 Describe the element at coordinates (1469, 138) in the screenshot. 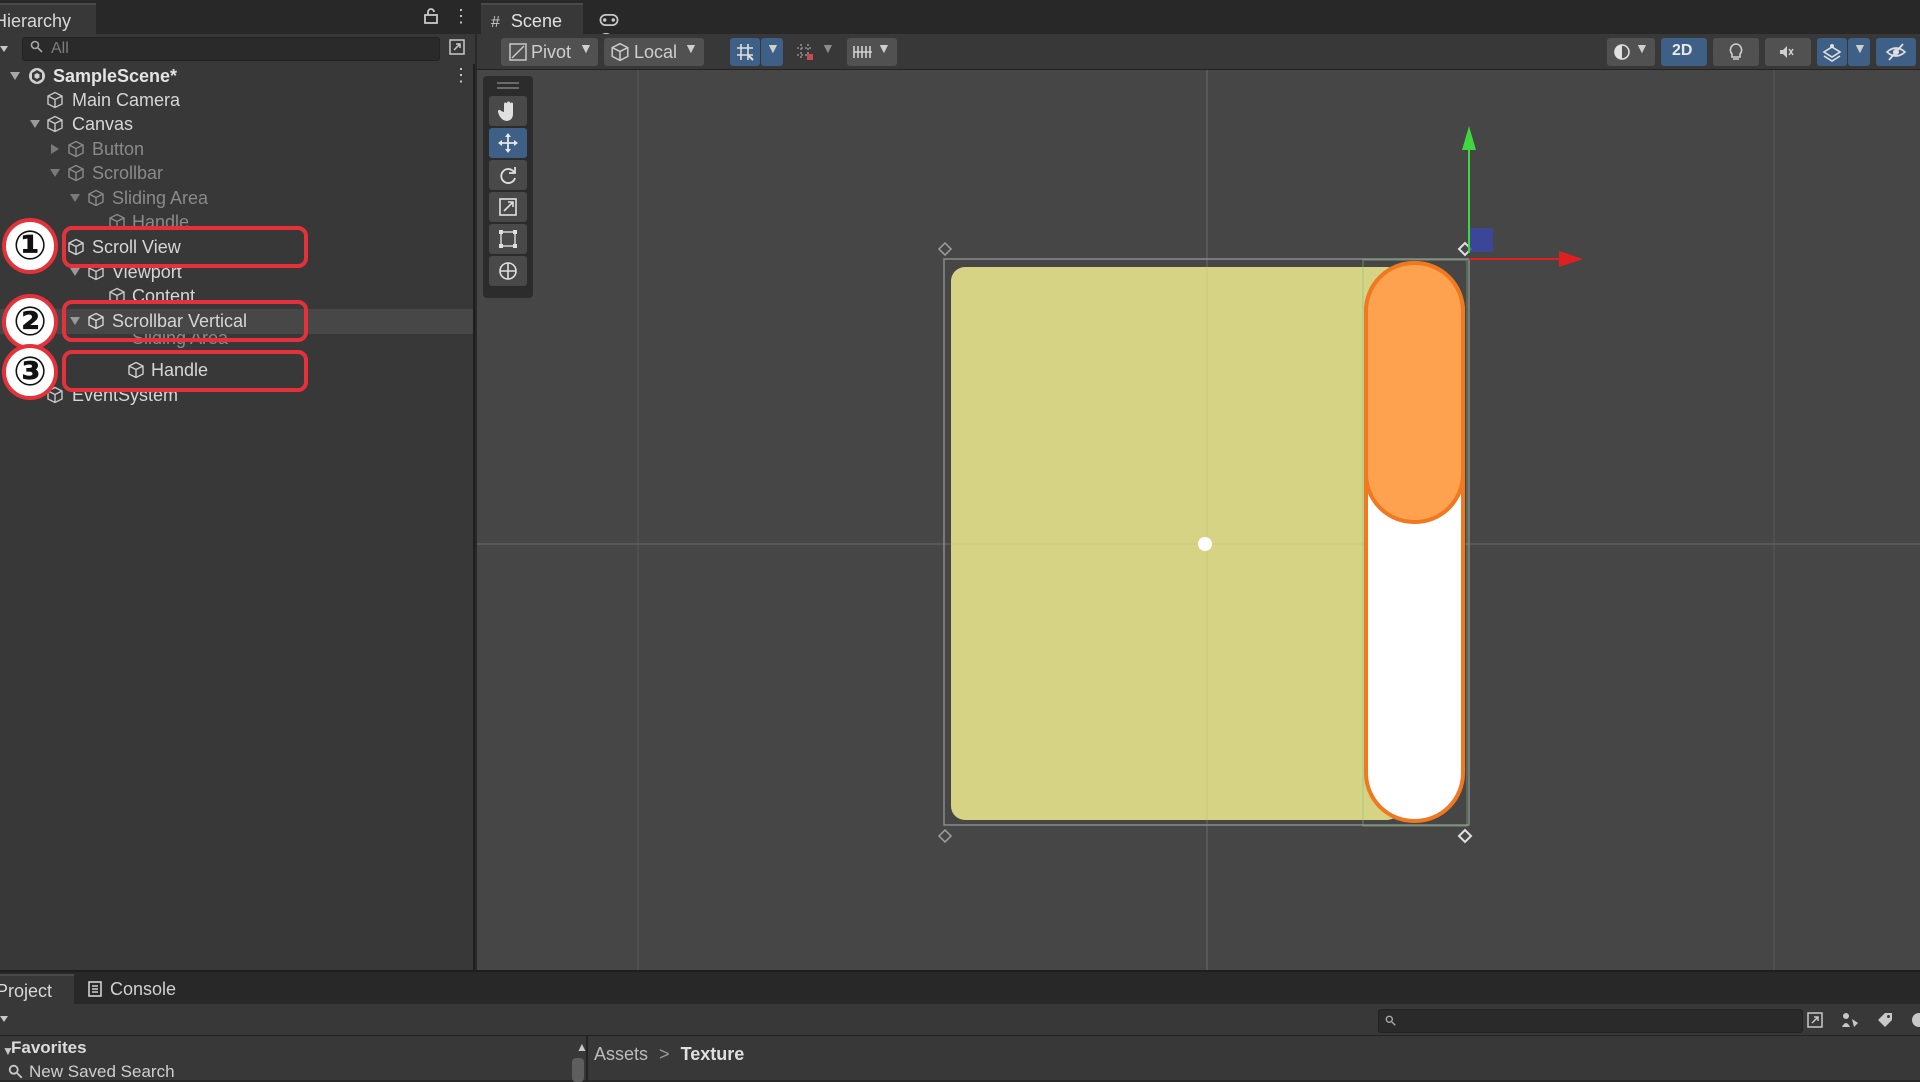

I see `gizmo-y-arrow` at that location.